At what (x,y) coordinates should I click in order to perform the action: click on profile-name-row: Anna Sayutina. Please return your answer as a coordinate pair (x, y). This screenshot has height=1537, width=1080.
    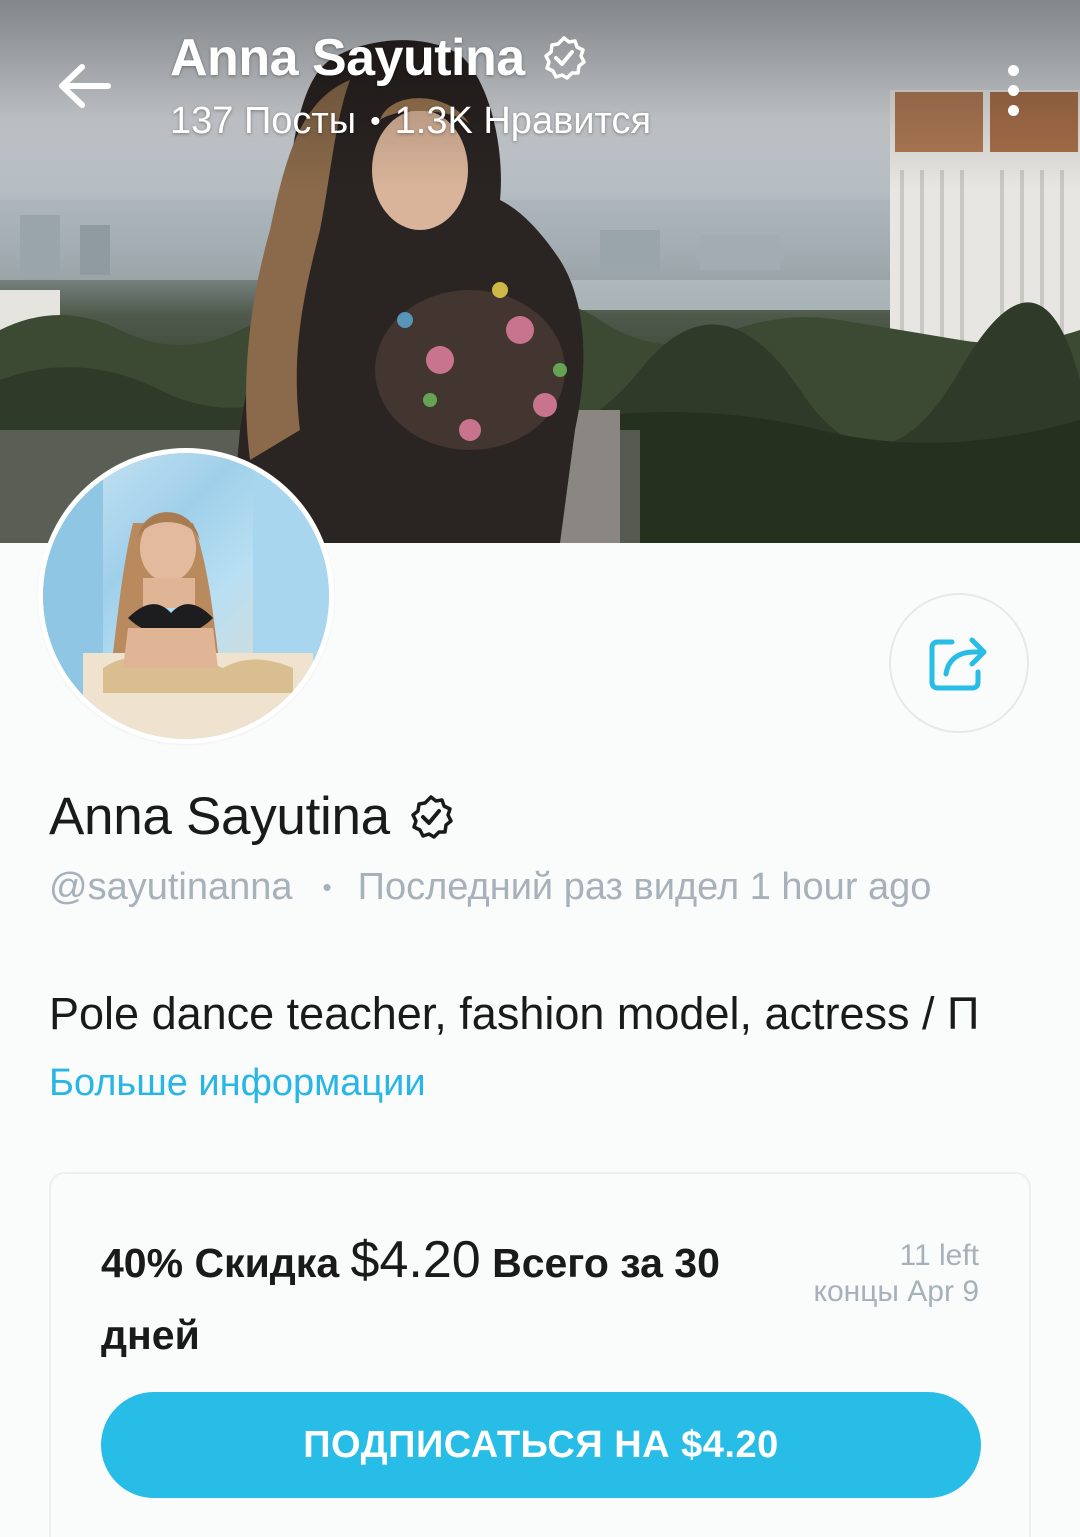
    Looking at the image, I should click on (251, 816).